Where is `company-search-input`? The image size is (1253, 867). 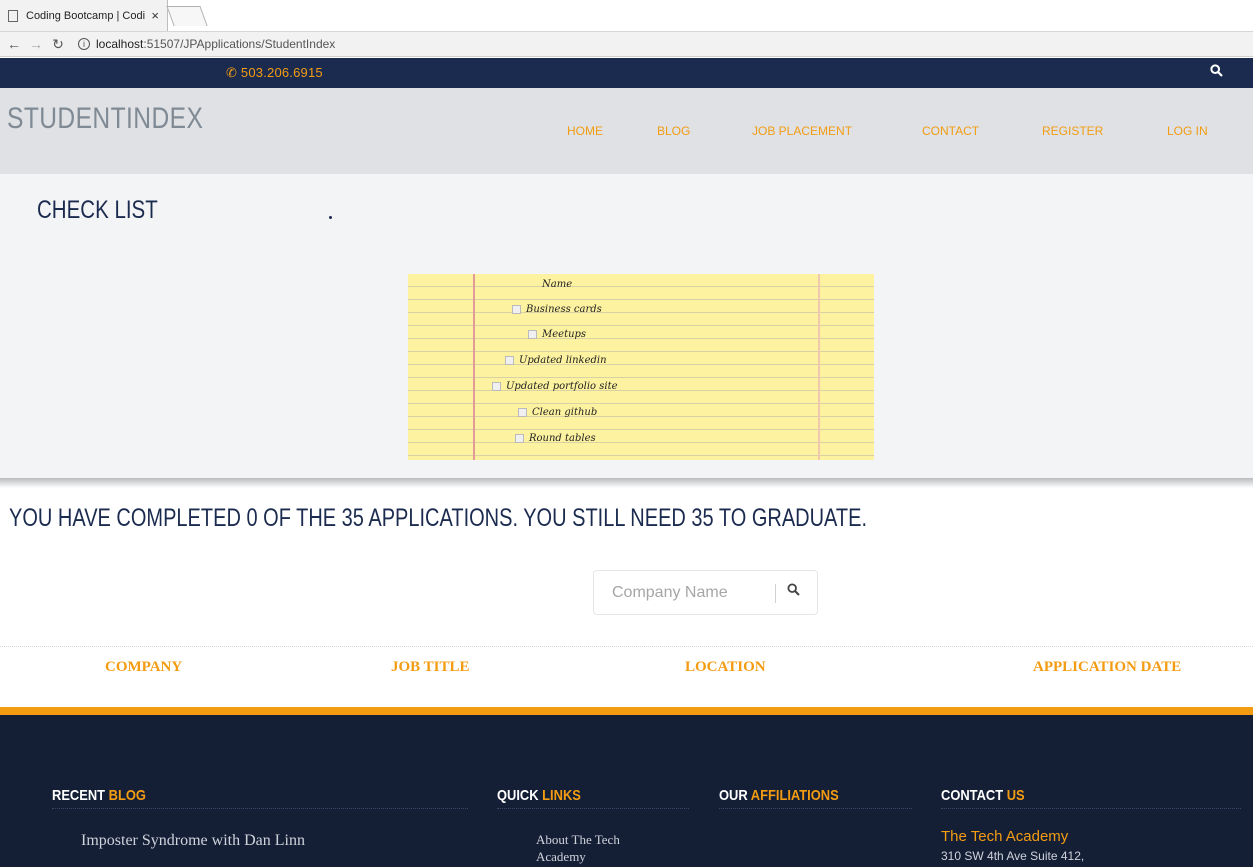 company-search-input is located at coordinates (692, 593).